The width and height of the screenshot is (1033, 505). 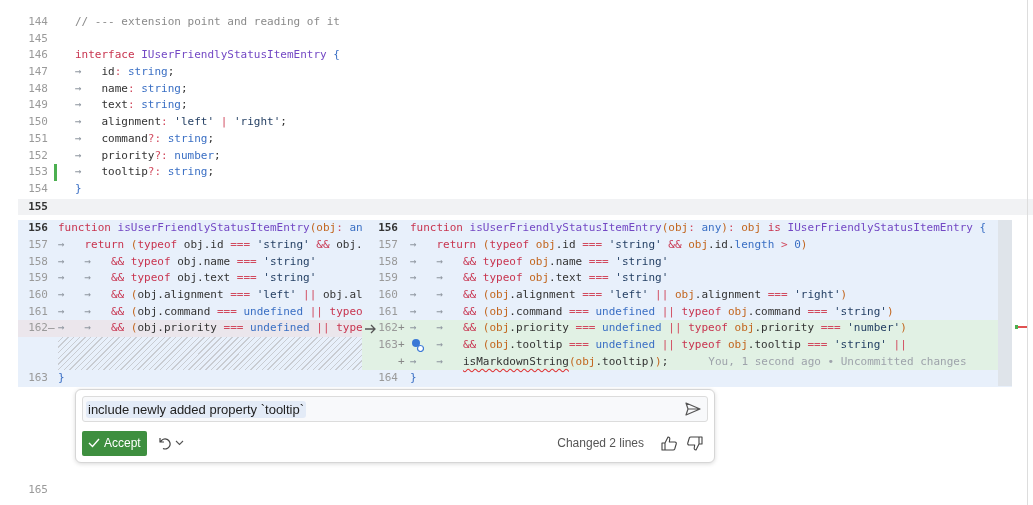 I want to click on line-number: 145, so click(x=37, y=38).